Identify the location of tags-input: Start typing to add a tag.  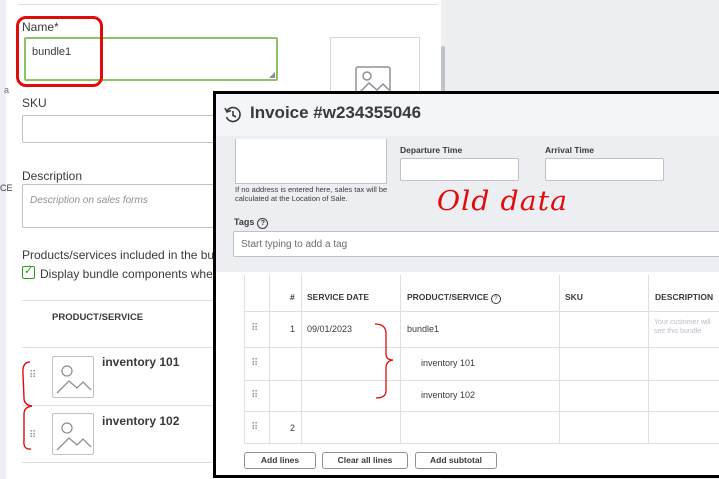
(476, 244).